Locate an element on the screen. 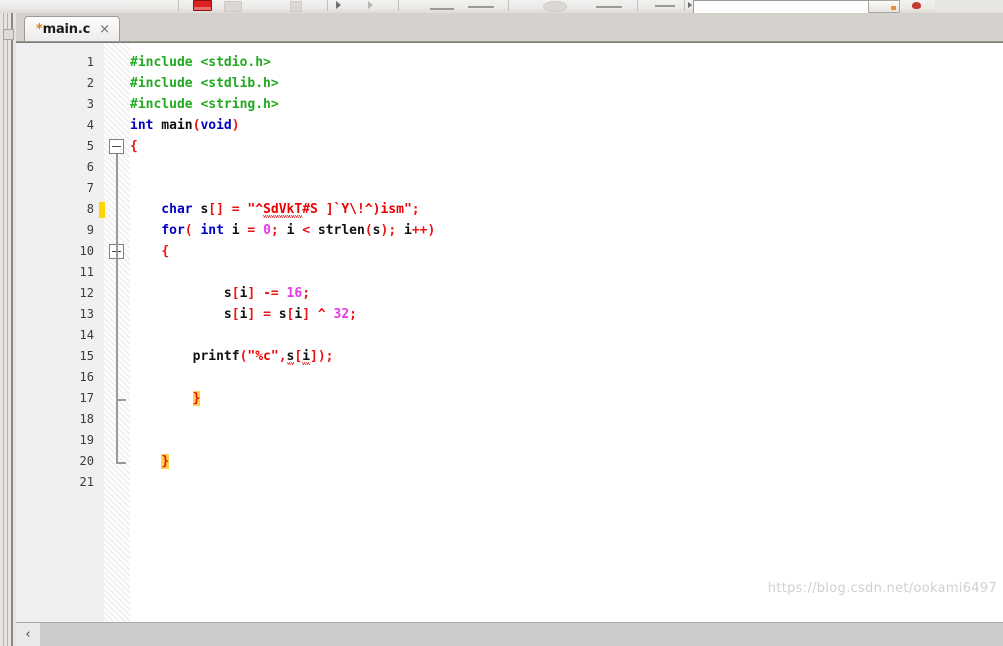  line-number: 16 is located at coordinates (86, 377).